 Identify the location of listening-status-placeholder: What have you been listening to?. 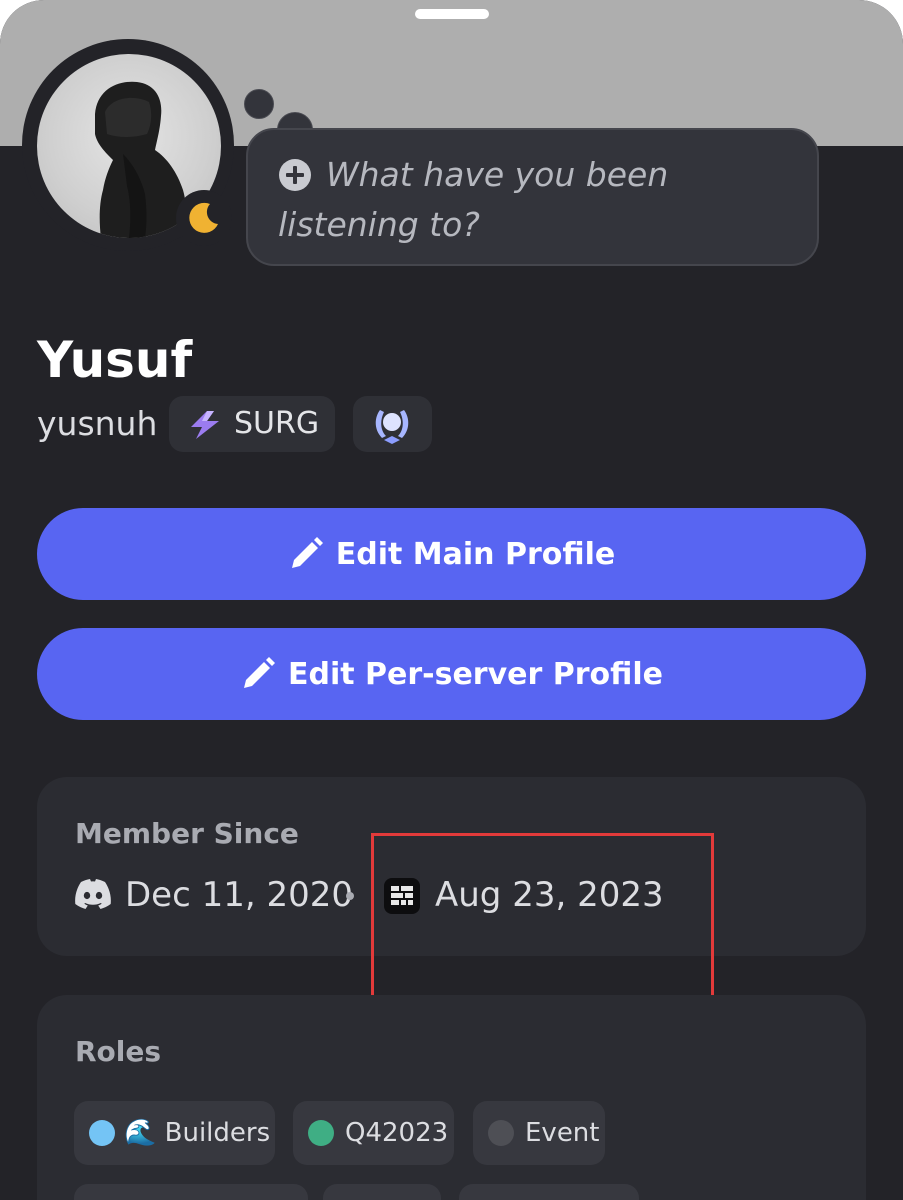
(538, 200).